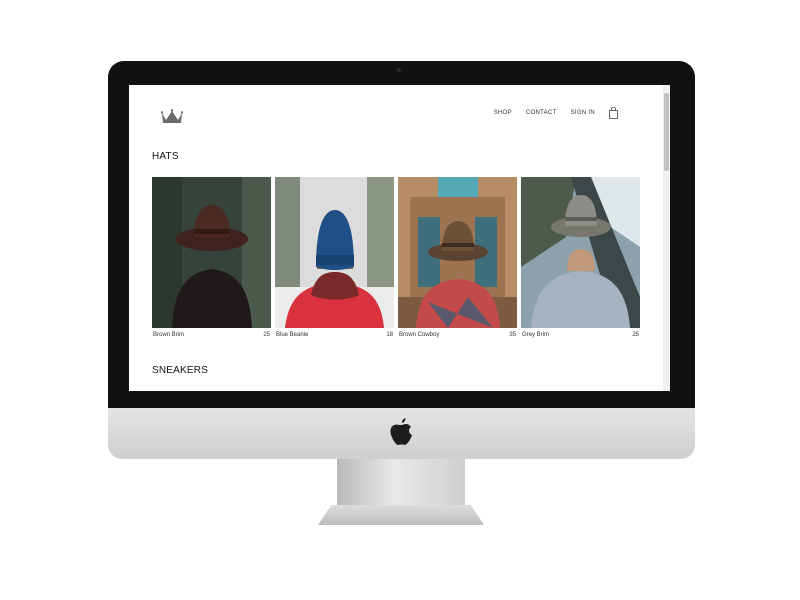  What do you see at coordinates (292, 335) in the screenshot?
I see `product-name: Blue Beanie` at bounding box center [292, 335].